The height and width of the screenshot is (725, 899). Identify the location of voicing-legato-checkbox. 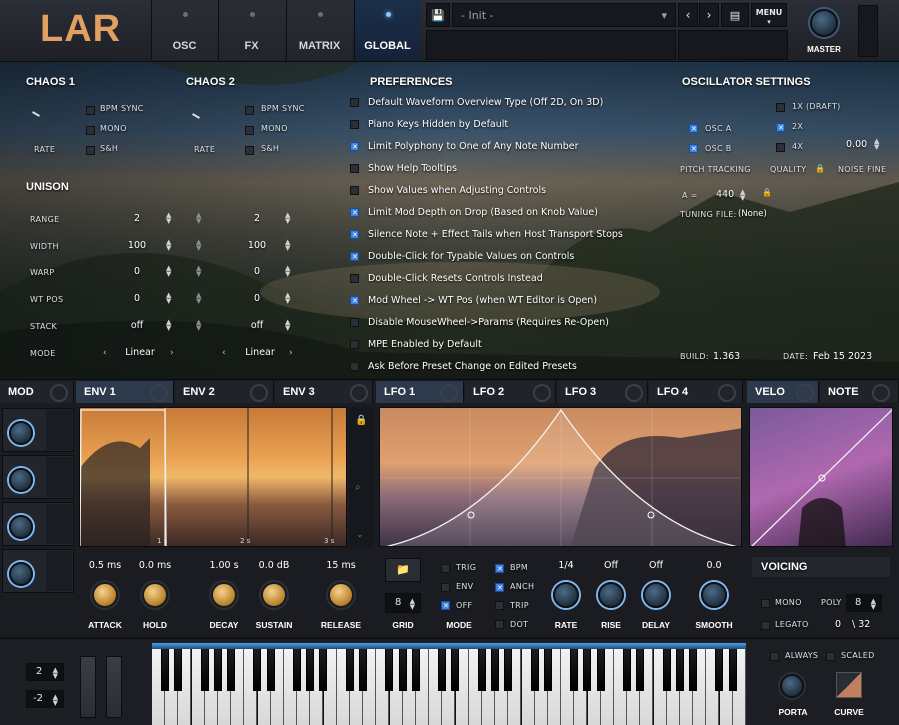
(765, 625).